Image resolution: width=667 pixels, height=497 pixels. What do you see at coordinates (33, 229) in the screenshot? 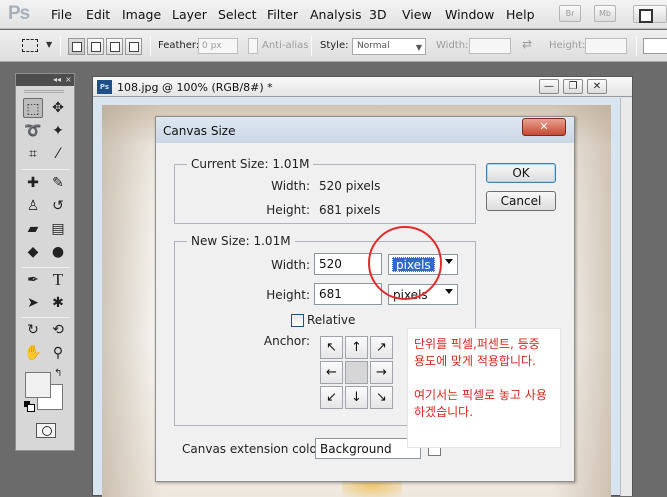
I see `eraser-tool-icon: ▰` at bounding box center [33, 229].